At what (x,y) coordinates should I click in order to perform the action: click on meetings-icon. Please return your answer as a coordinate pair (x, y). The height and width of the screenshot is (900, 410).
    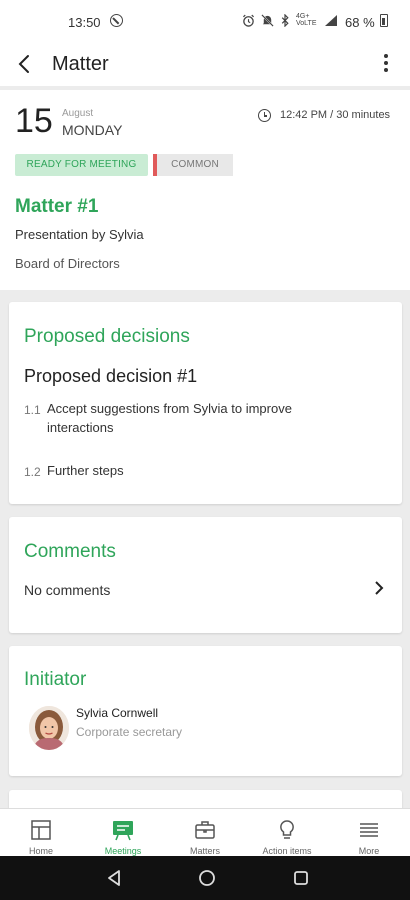
    Looking at the image, I should click on (123, 831).